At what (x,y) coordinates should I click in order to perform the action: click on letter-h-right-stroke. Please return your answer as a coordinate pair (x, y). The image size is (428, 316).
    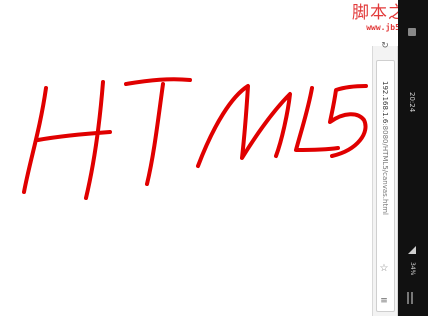
    Looking at the image, I should click on (94, 140).